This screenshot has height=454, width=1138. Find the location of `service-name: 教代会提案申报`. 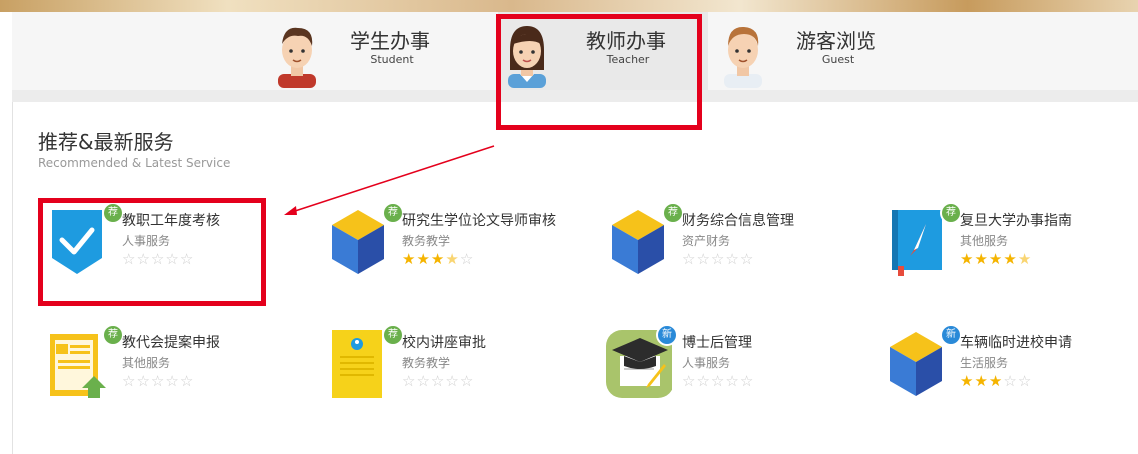

service-name: 教代会提案申报 is located at coordinates (171, 343).